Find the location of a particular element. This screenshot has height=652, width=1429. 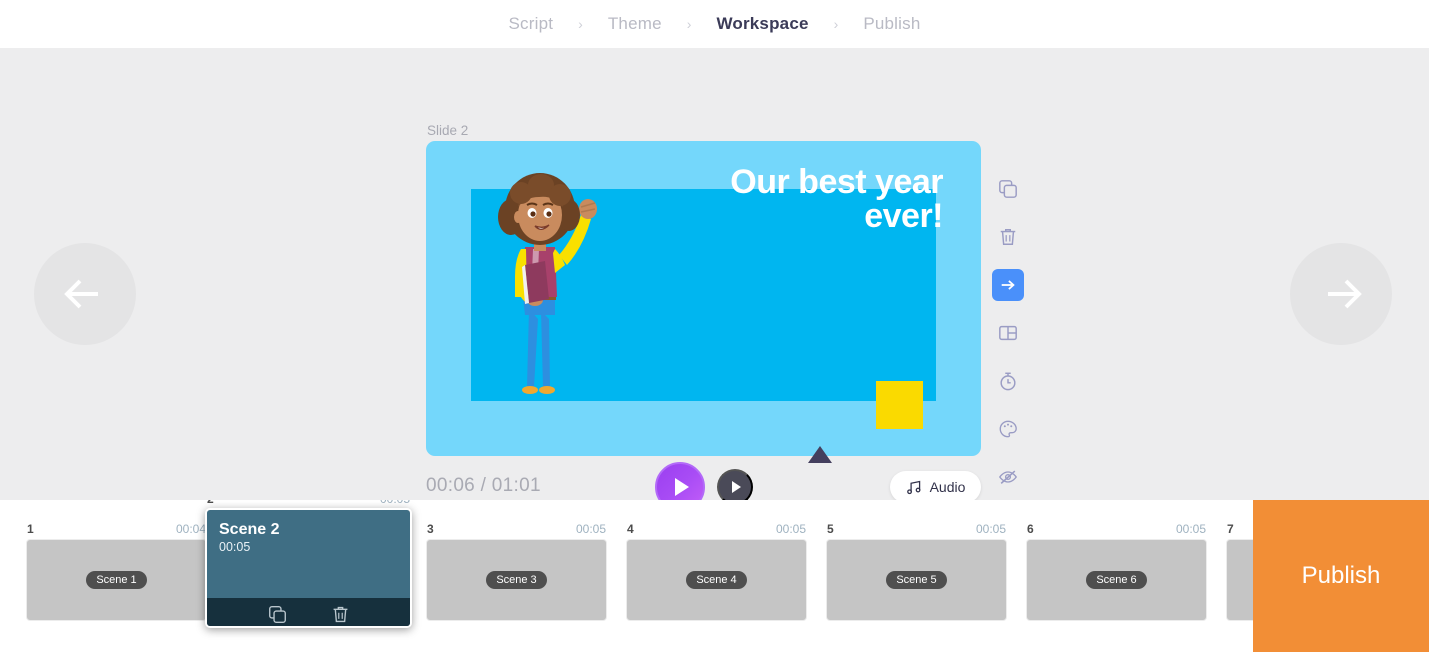

previous-slide-button is located at coordinates (85, 294).